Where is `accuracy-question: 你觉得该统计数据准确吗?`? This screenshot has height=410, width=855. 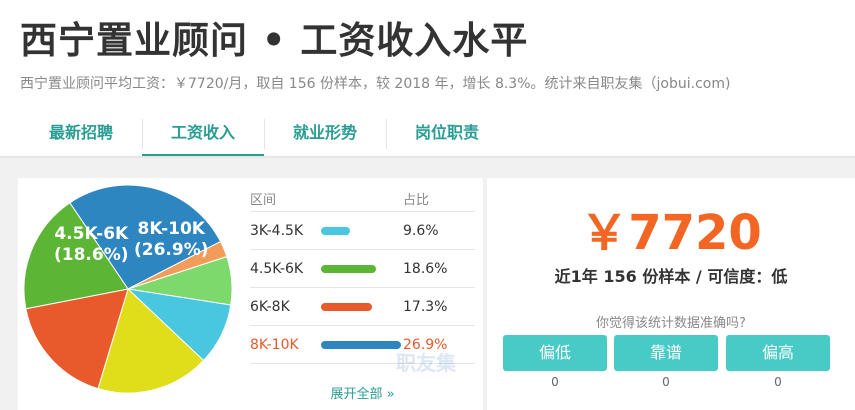 accuracy-question: 你觉得该统计数据准确吗? is located at coordinates (671, 323).